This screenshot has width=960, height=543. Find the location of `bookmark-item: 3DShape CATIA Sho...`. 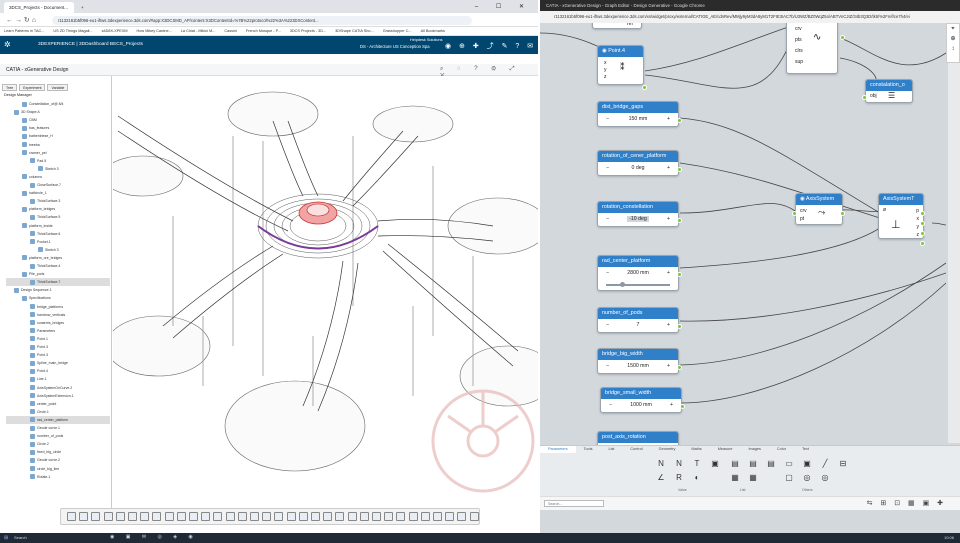

bookmark-item: 3DShape CATIA Sho... is located at coordinates (354, 31).